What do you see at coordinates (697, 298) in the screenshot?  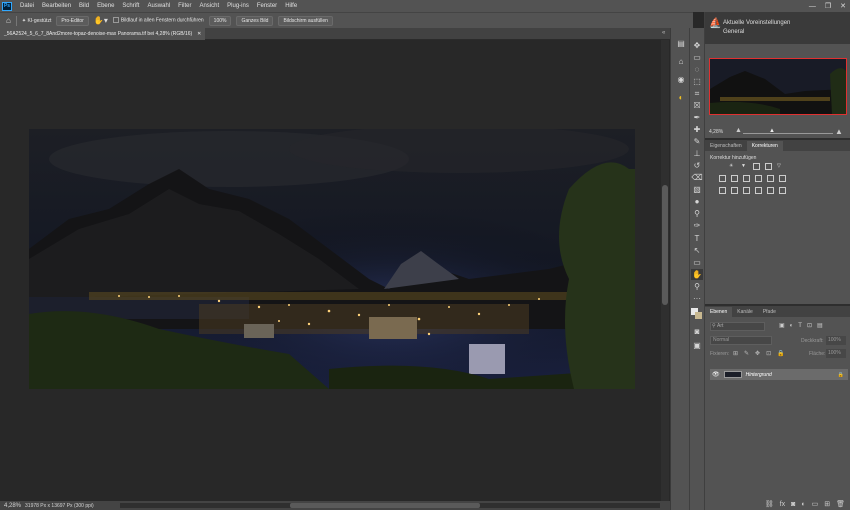 I see `more-tools-icon: ···` at bounding box center [697, 298].